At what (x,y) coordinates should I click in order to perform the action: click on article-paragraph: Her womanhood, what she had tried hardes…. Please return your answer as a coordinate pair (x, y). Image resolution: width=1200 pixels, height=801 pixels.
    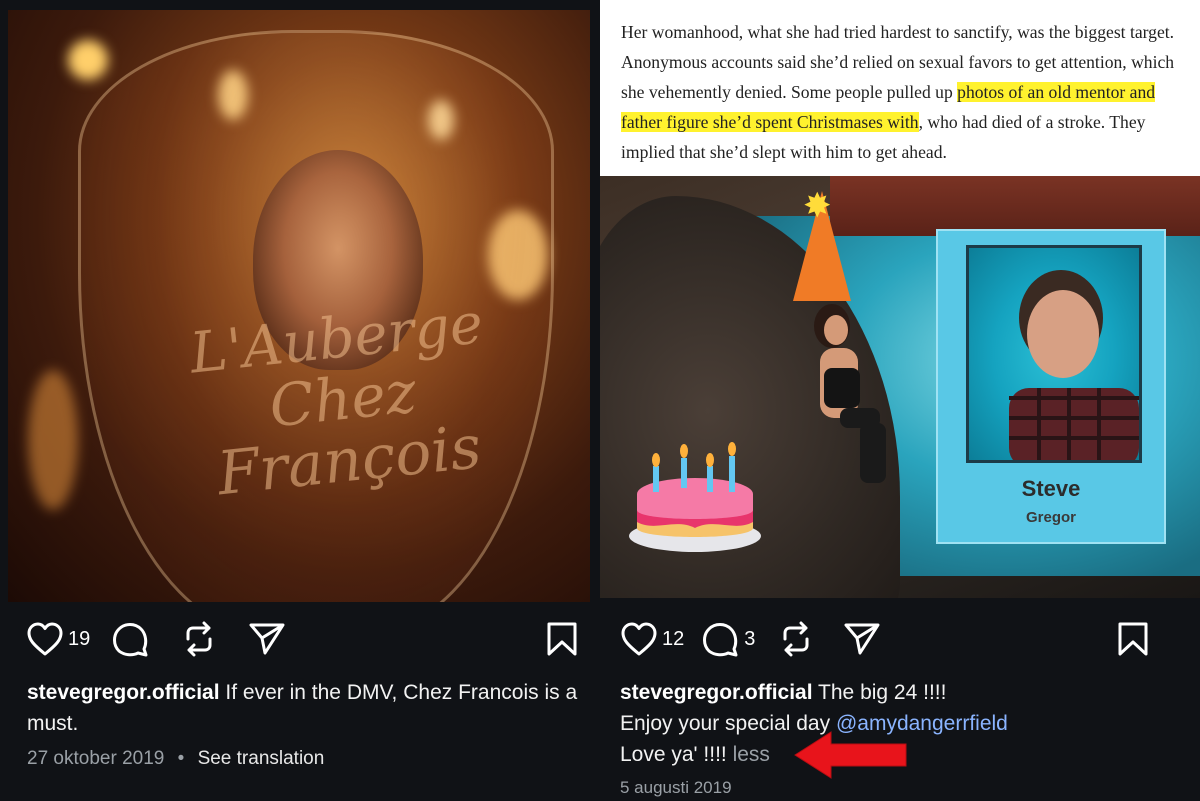
    Looking at the image, I should click on (906, 92).